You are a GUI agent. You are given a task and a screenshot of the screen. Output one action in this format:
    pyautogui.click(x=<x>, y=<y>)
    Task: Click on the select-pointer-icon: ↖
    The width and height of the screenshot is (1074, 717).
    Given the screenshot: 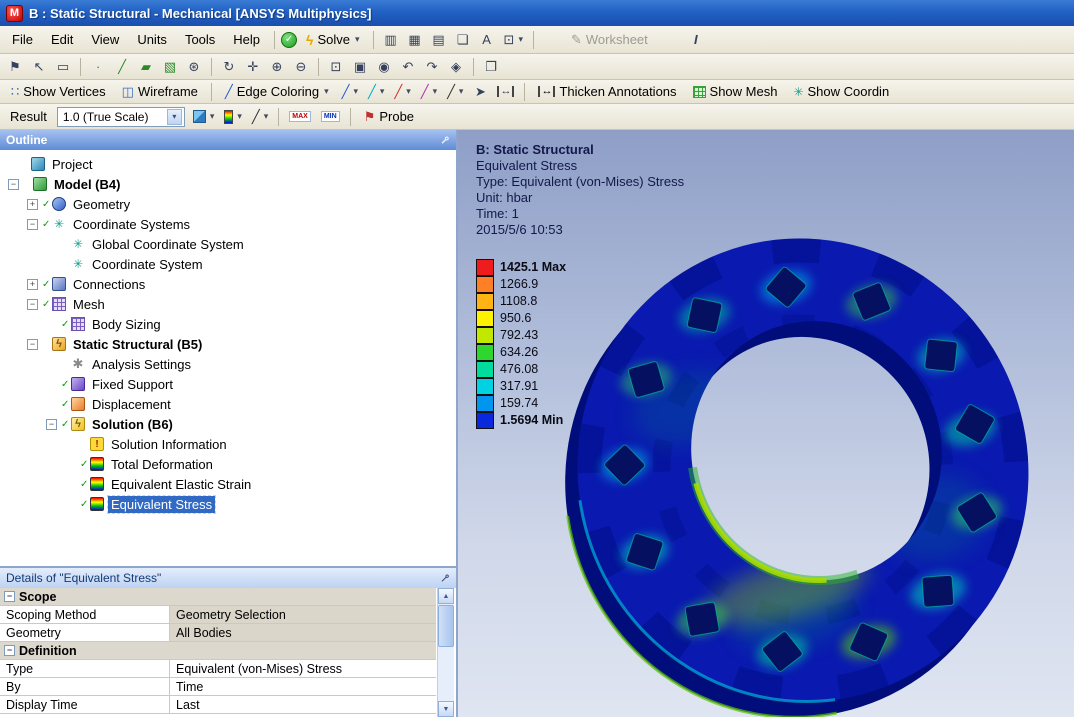 What is the action you would take?
    pyautogui.click(x=39, y=66)
    